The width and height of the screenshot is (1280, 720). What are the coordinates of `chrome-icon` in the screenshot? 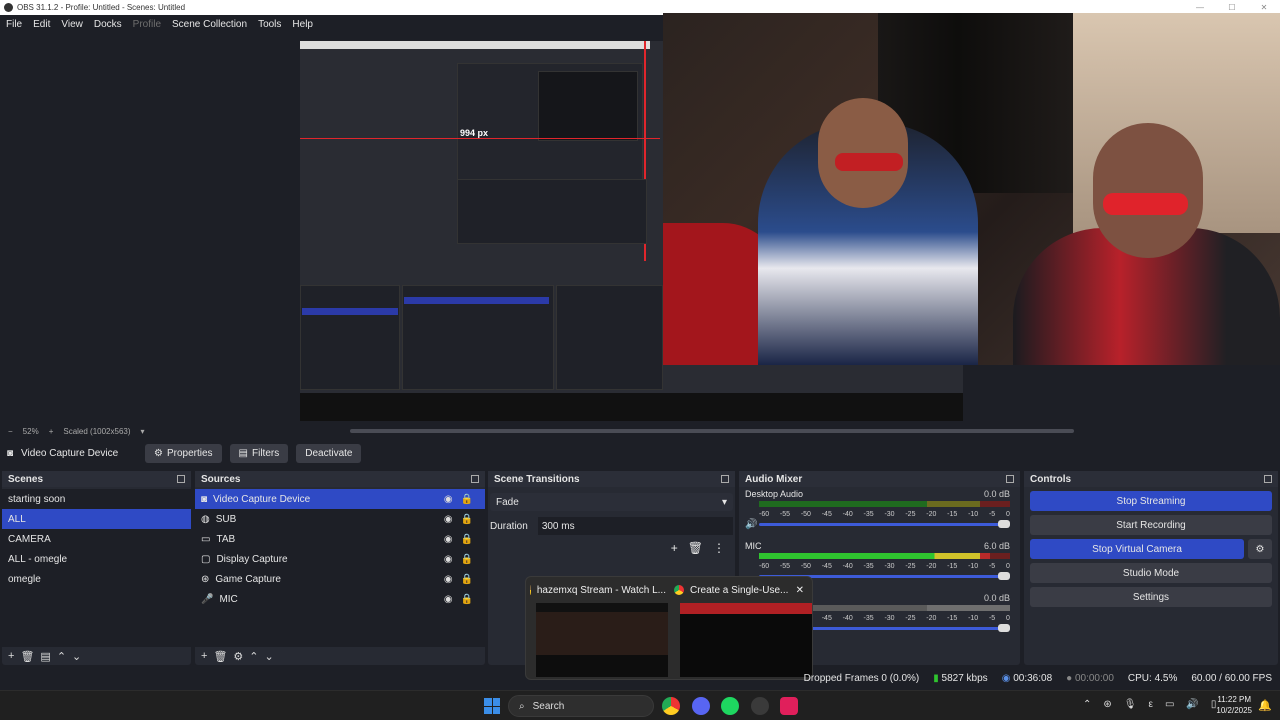 It's located at (671, 706).